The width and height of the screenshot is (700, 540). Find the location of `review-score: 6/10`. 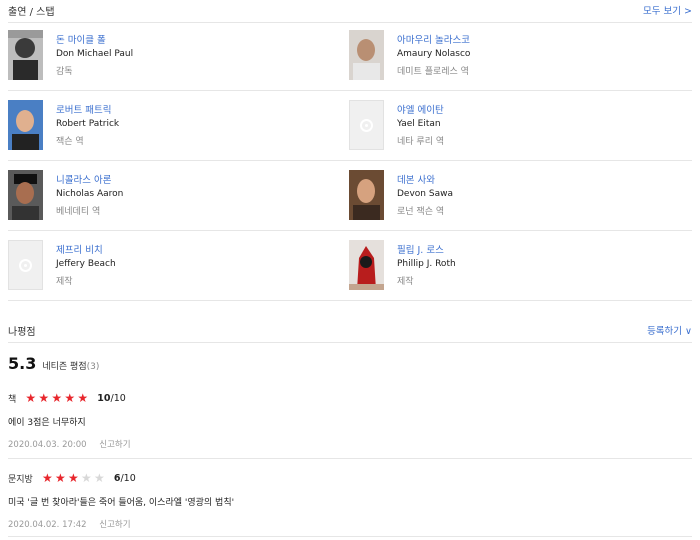

review-score: 6/10 is located at coordinates (124, 478).